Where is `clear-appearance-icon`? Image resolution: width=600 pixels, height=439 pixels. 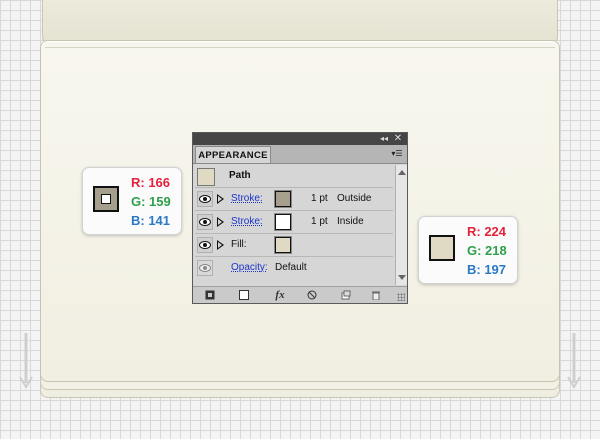 clear-appearance-icon is located at coordinates (312, 294).